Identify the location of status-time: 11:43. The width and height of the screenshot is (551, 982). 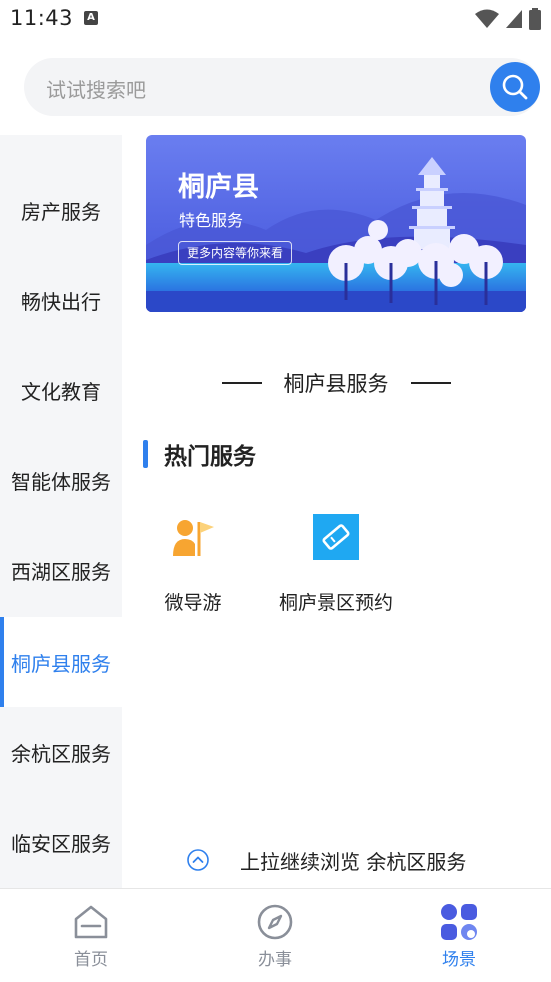
(42, 18).